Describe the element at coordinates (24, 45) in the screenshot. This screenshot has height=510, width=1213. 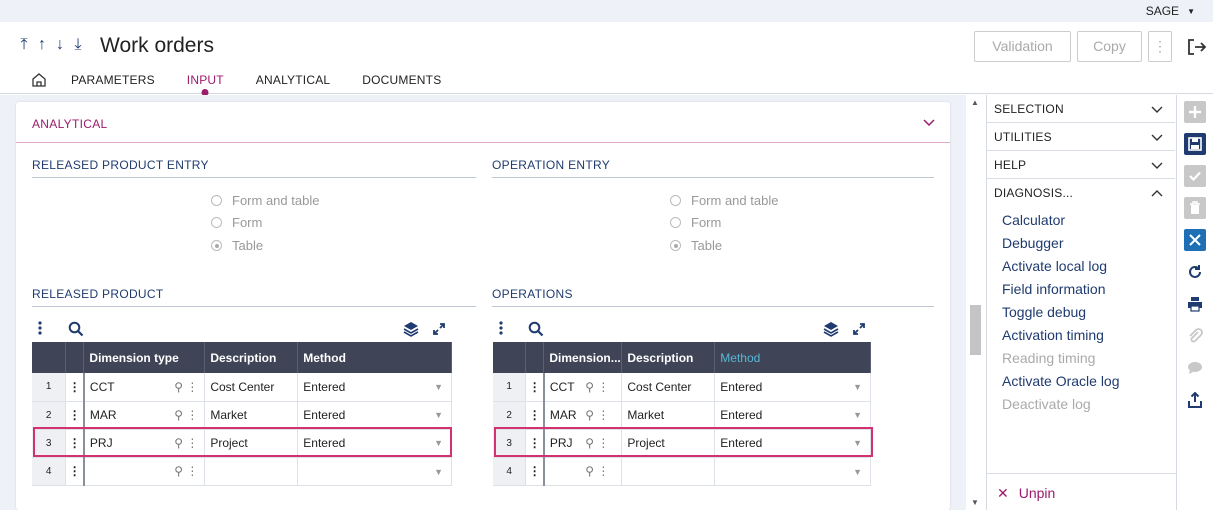
I see `first-record-icon: ⤒` at that location.